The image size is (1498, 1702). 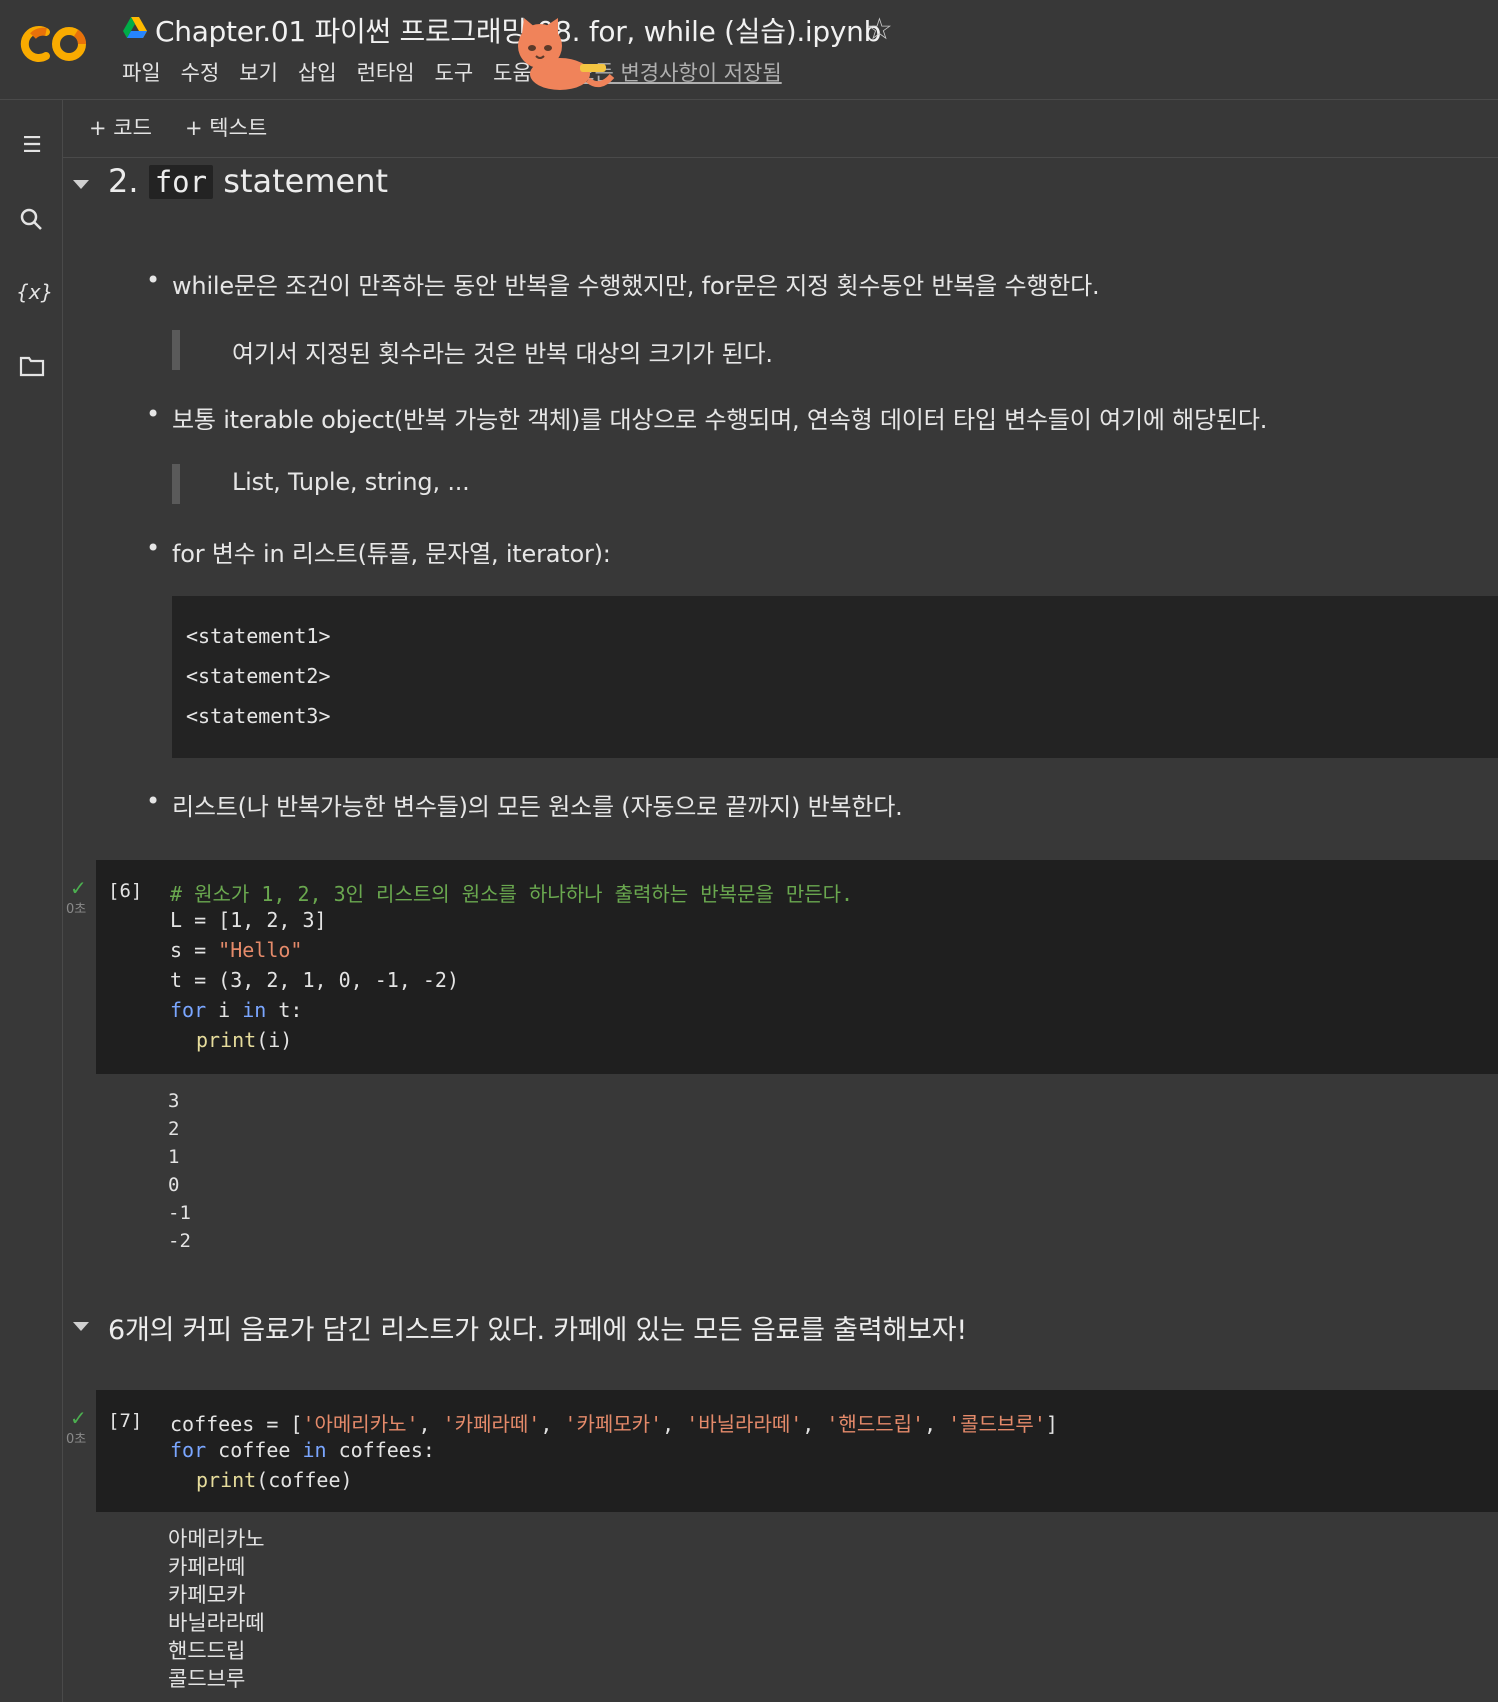 I want to click on table-of-contents-icon: ☰, so click(x=32, y=146).